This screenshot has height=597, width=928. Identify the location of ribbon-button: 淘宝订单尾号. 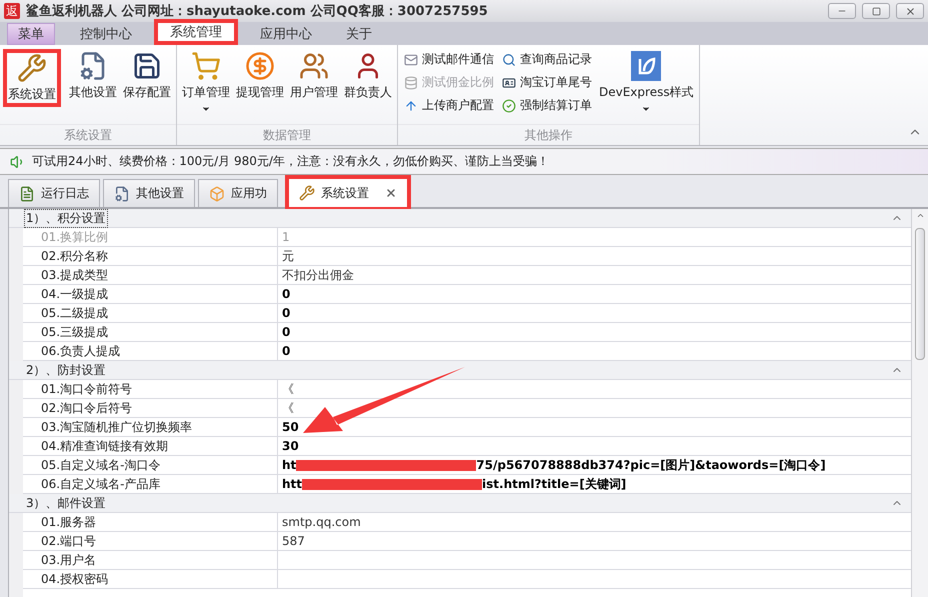
(547, 82).